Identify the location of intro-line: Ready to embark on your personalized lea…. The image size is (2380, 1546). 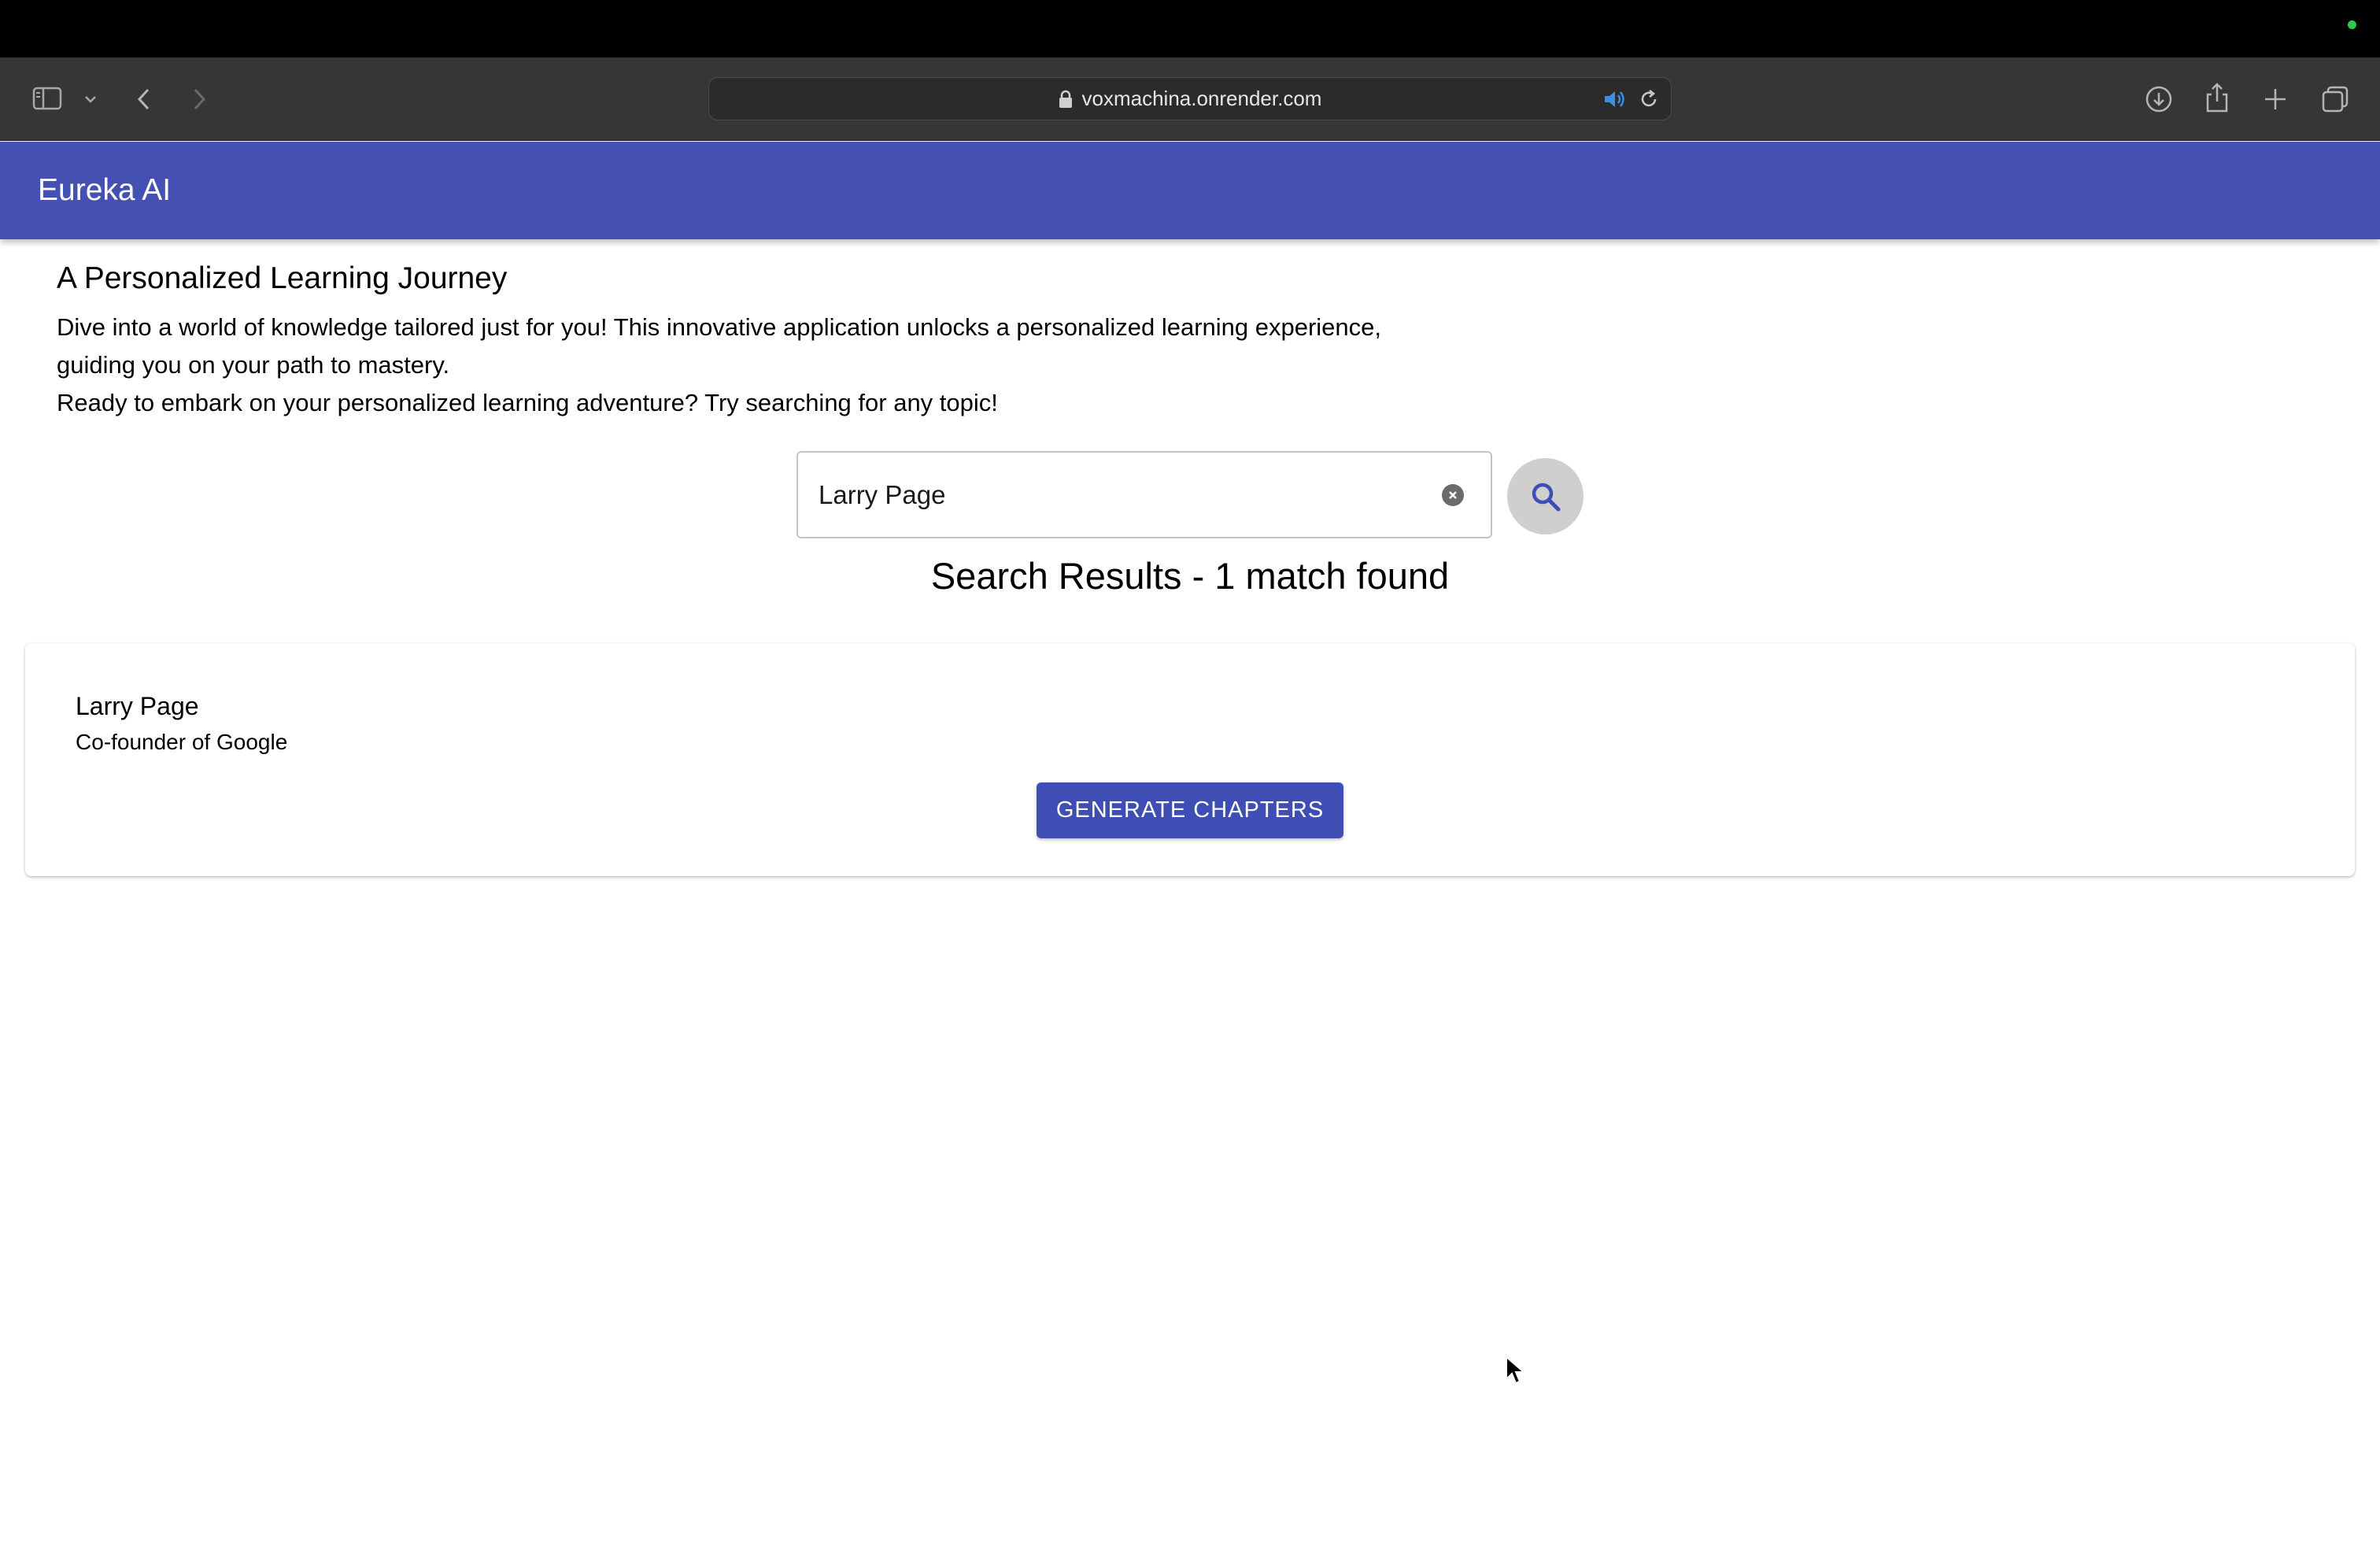
(527, 402).